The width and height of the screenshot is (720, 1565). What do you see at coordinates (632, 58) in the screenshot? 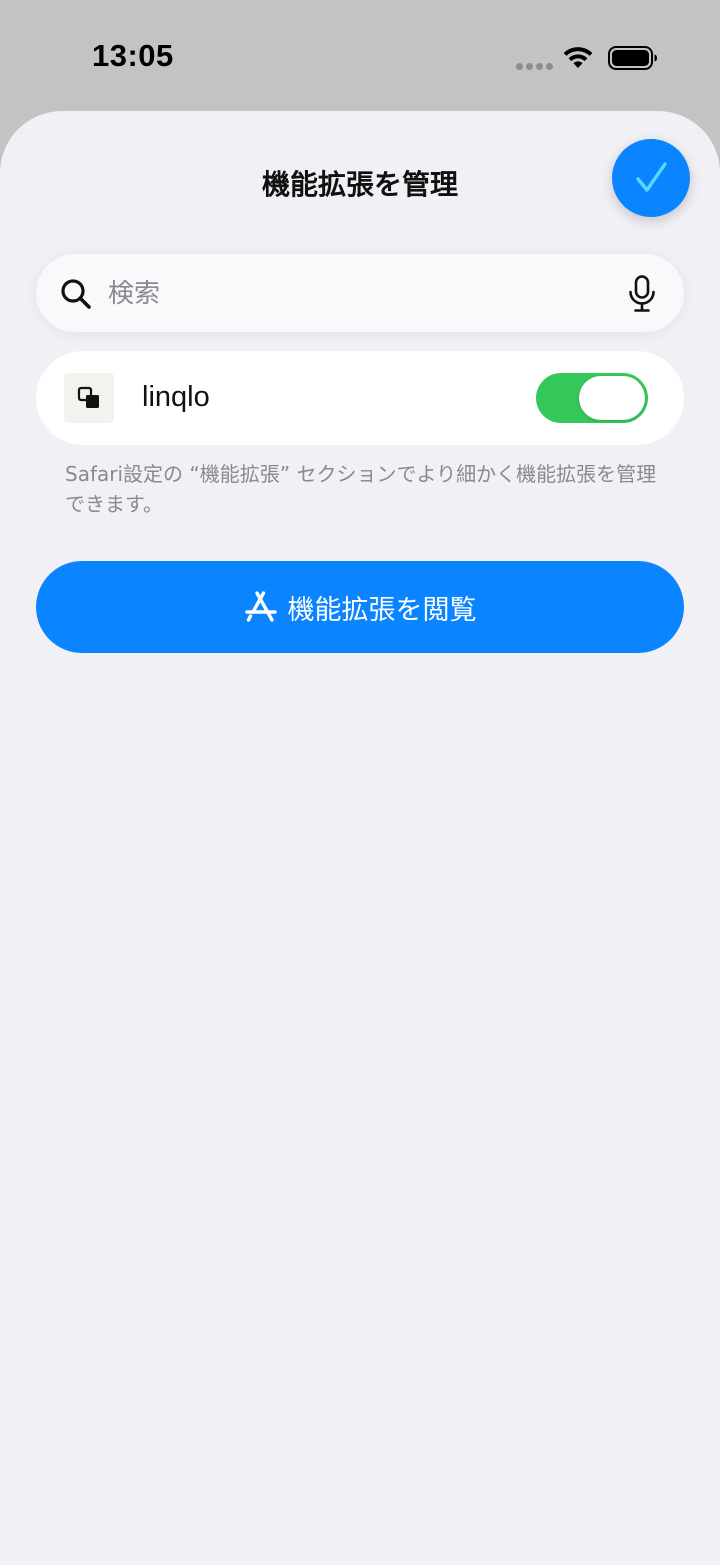
I see `battery-icon` at bounding box center [632, 58].